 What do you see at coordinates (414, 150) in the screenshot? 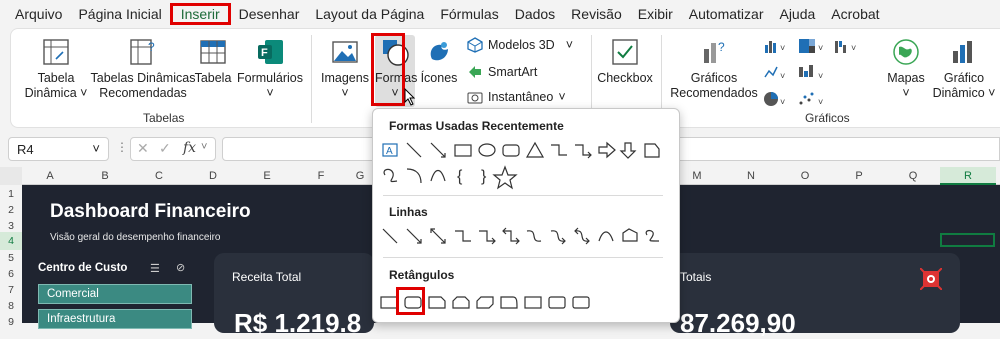
I see `line-shape-icon` at bounding box center [414, 150].